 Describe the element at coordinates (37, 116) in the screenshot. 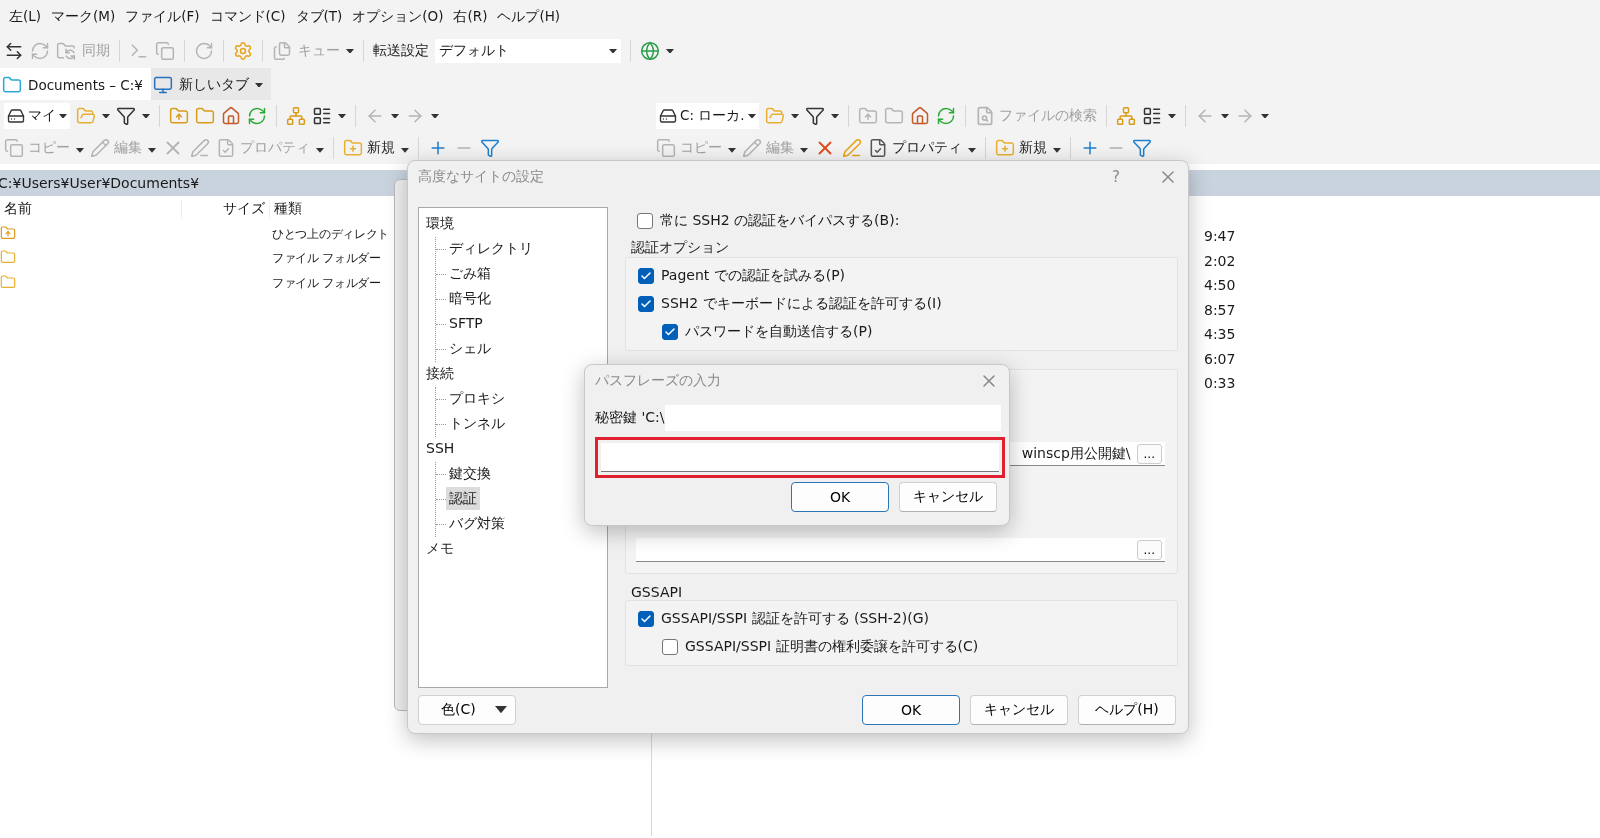

I see `drive-dropdown: マイ` at that location.